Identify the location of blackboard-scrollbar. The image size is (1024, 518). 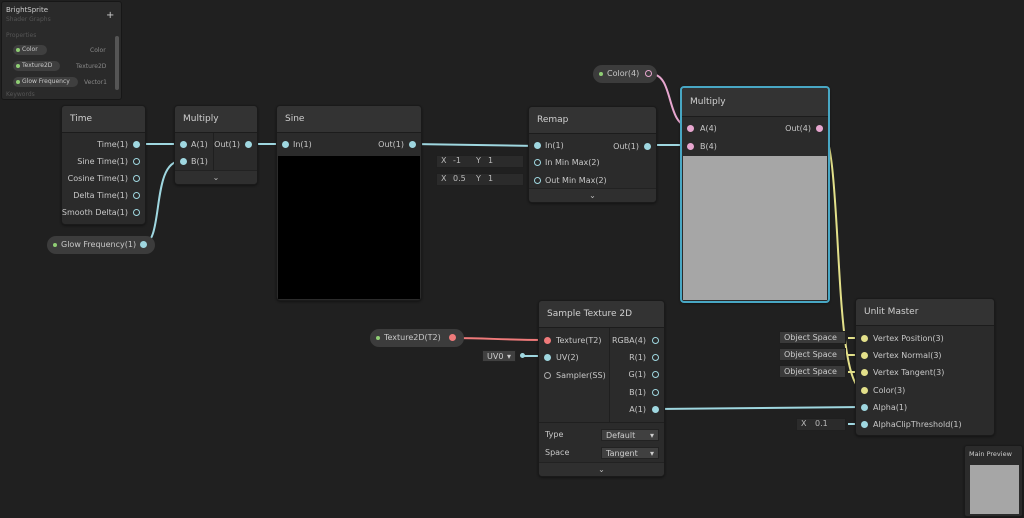
(117, 63).